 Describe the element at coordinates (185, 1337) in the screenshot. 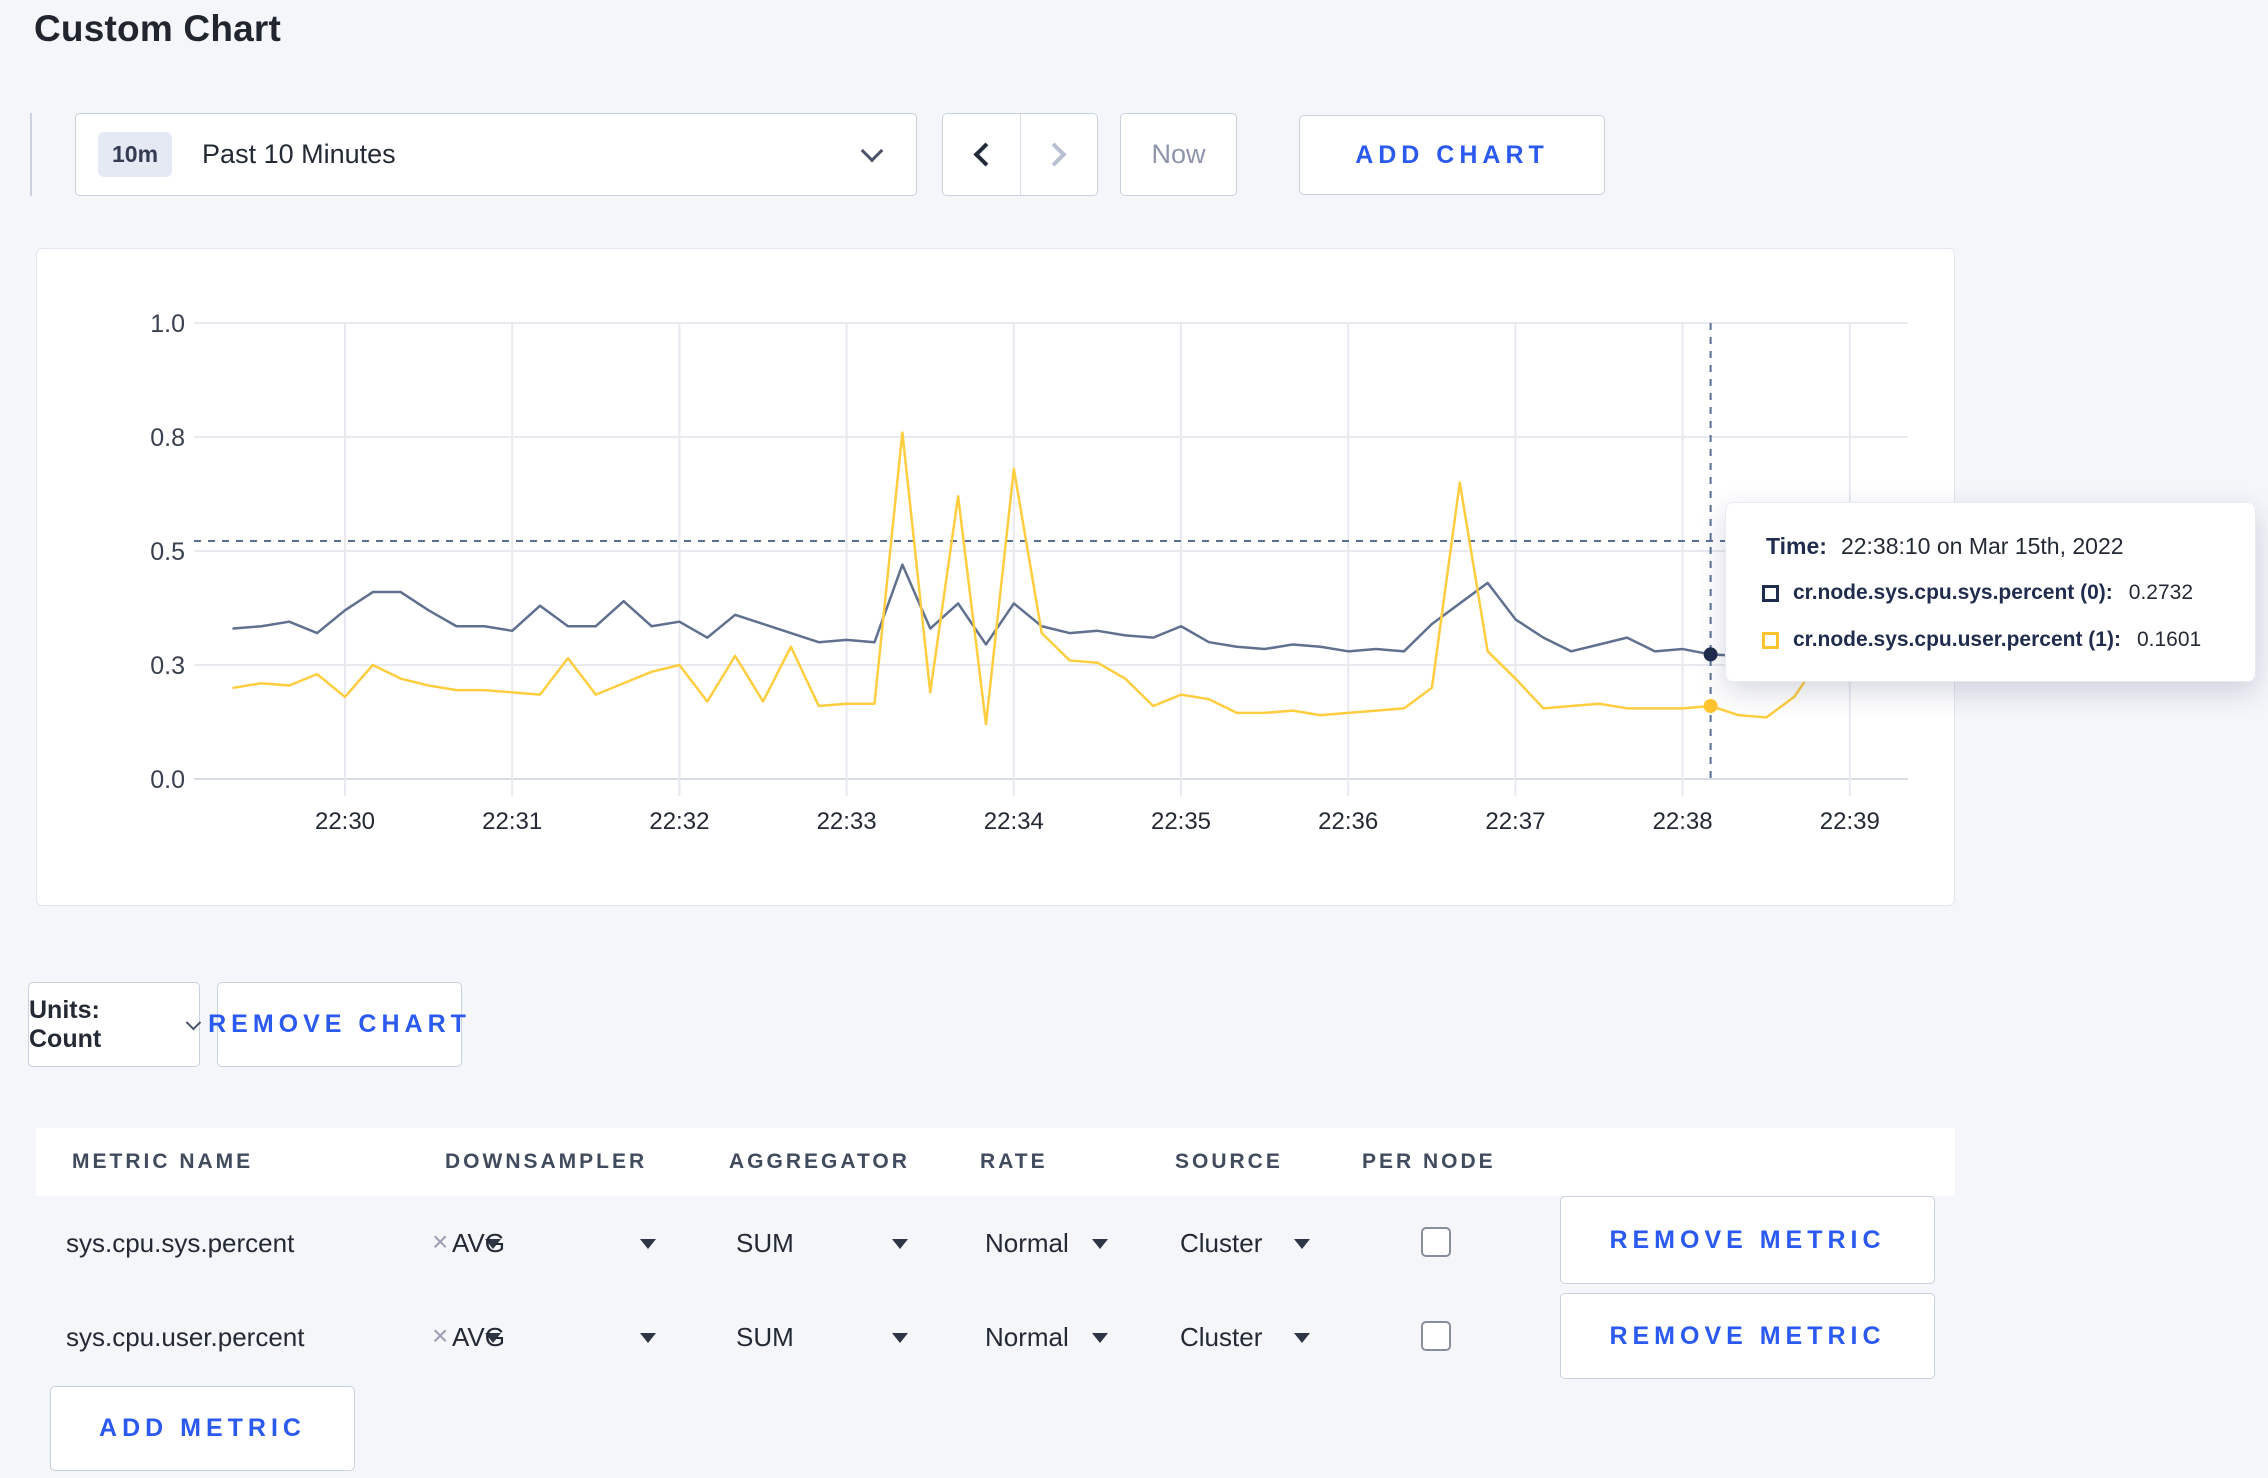

I see `metric-name-select: sys.cpu.user.percent` at that location.